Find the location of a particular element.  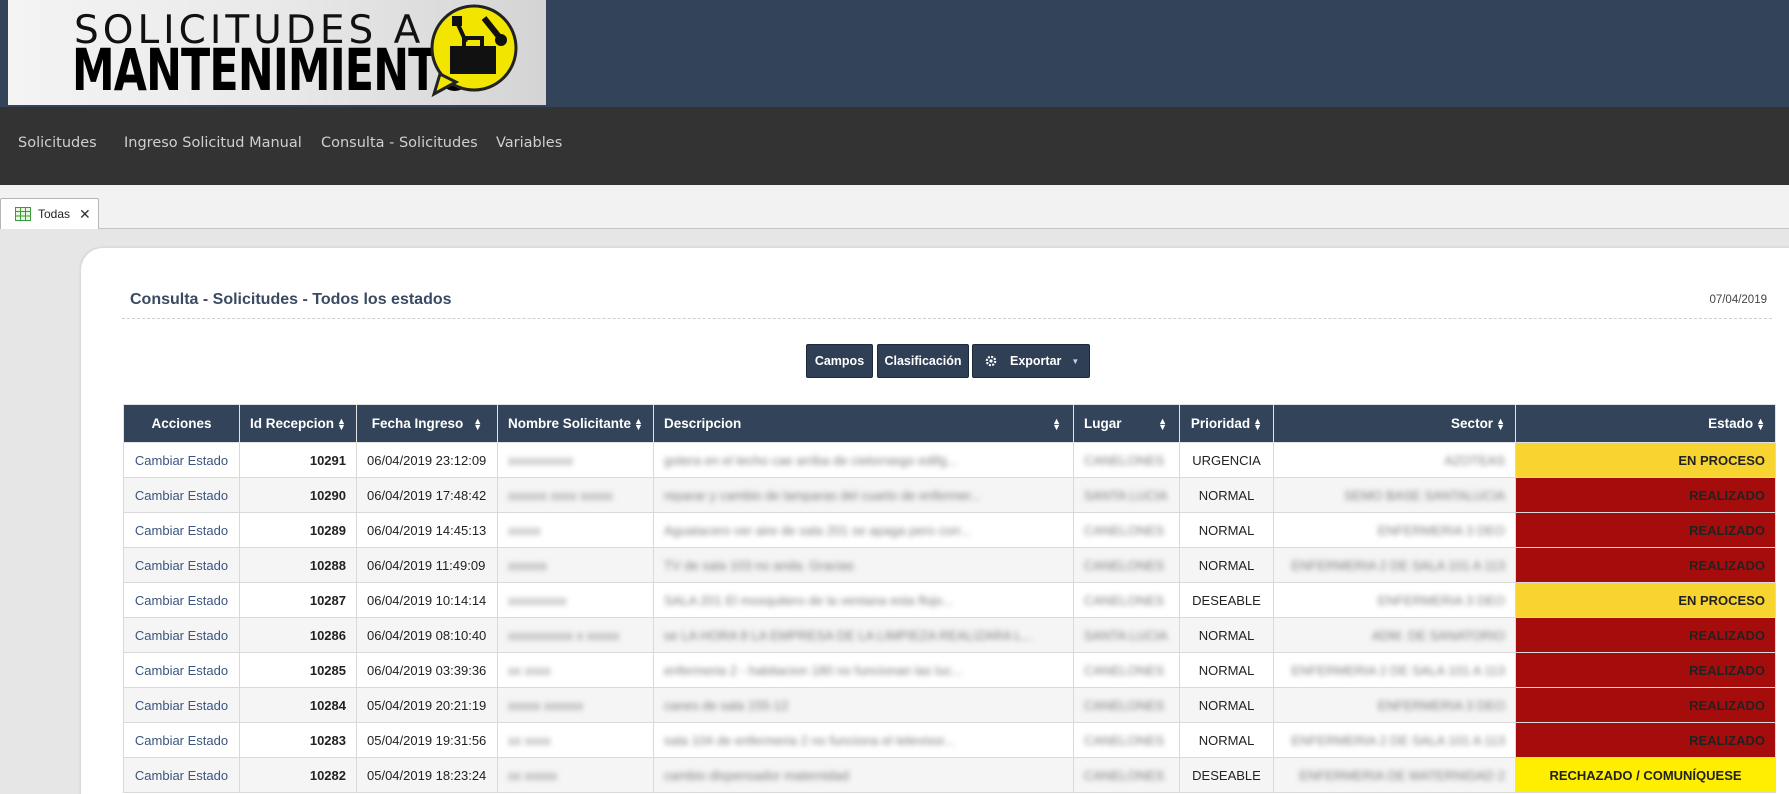

table-cell-fecha-ingreso: 05/04/2019 19:31:56 is located at coordinates (427, 740).